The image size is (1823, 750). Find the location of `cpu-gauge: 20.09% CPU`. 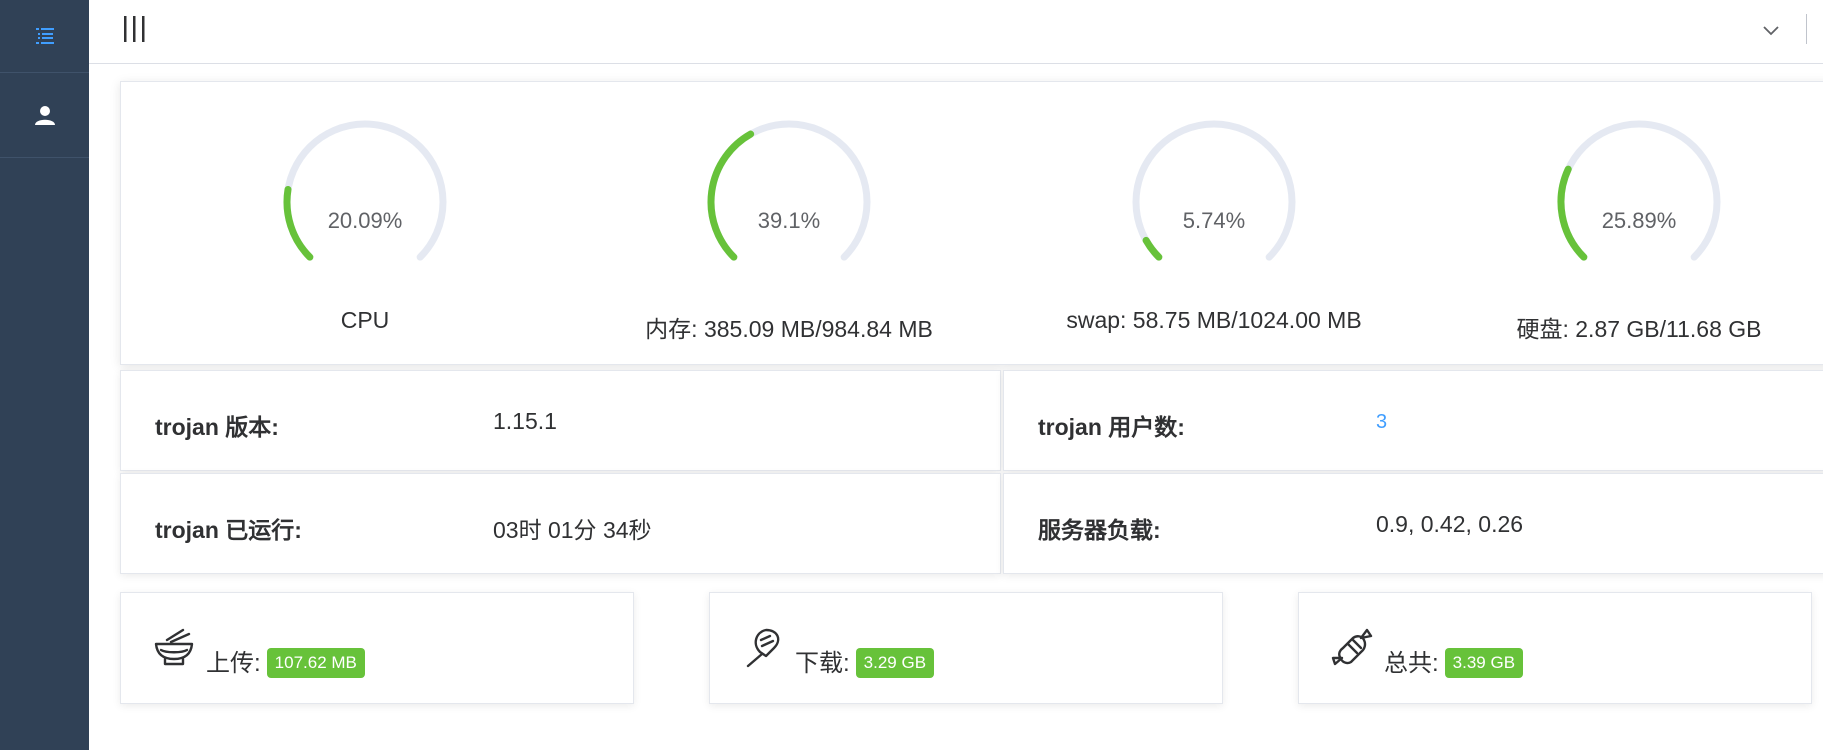

cpu-gauge: 20.09% CPU is located at coordinates (365, 224).